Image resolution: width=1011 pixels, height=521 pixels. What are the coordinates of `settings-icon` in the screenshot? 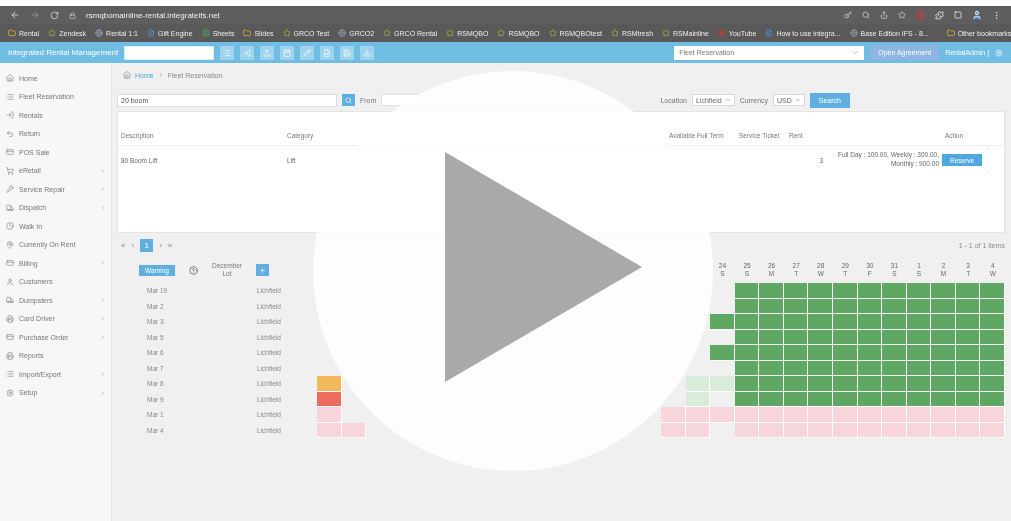 It's located at (999, 52).